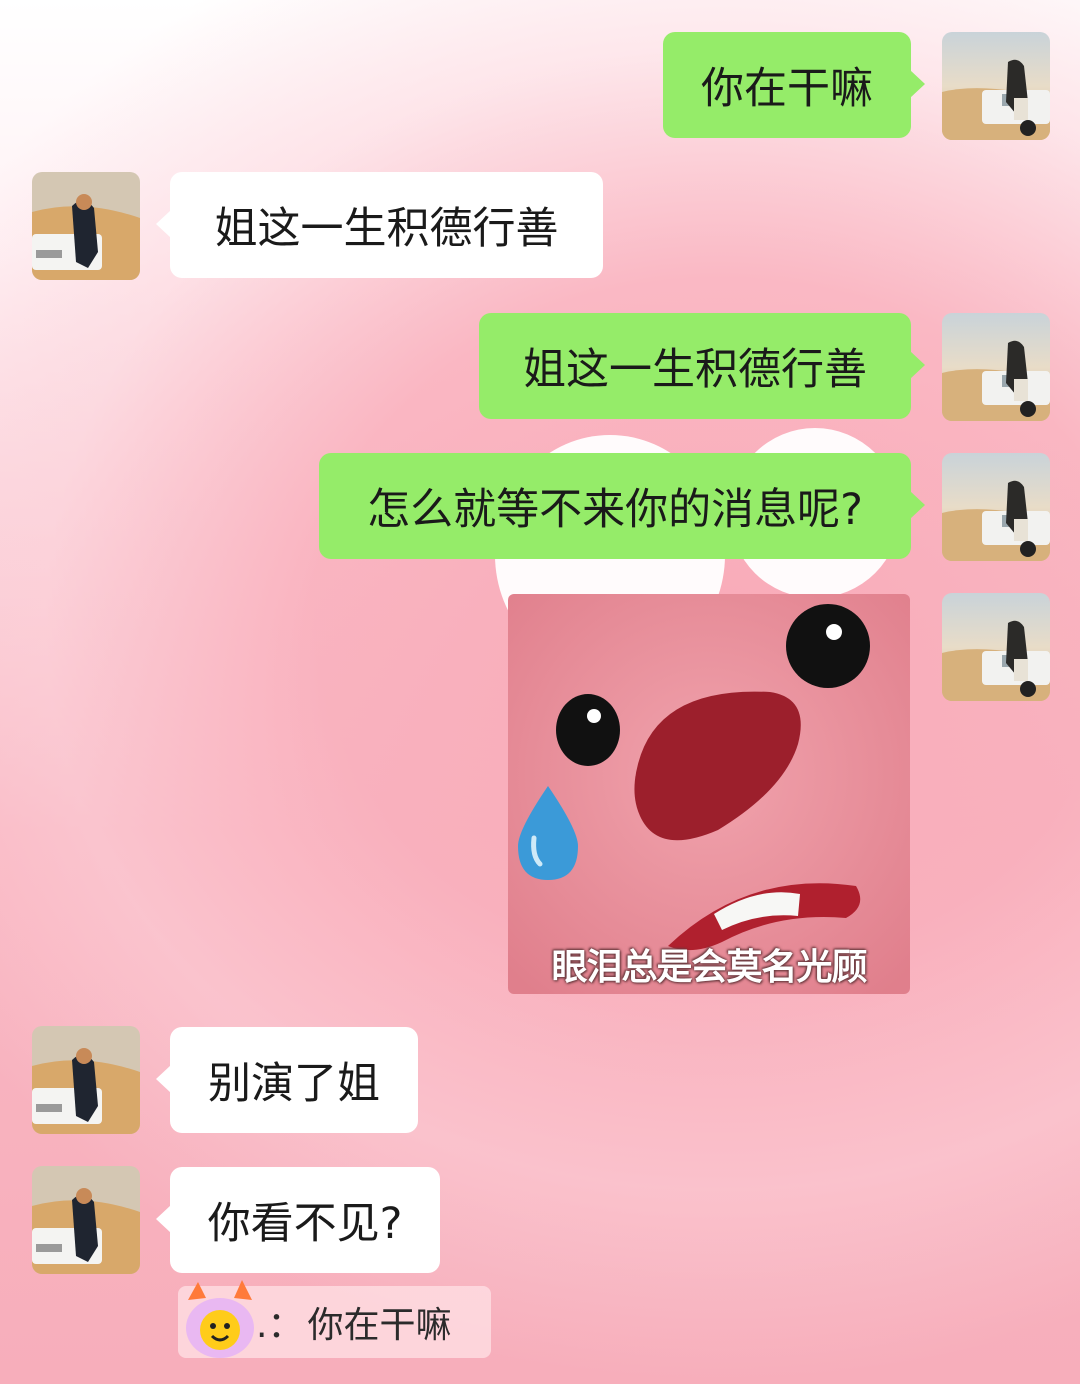  I want to click on sticker-image: 眼泪总是会莫名光顾, so click(709, 794).